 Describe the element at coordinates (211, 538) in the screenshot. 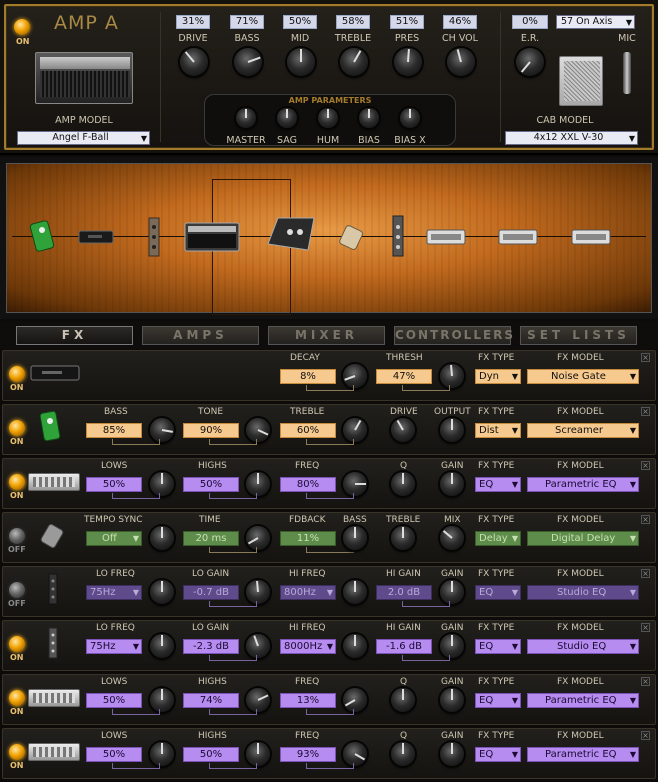

I see `time-value: 20 ms` at that location.